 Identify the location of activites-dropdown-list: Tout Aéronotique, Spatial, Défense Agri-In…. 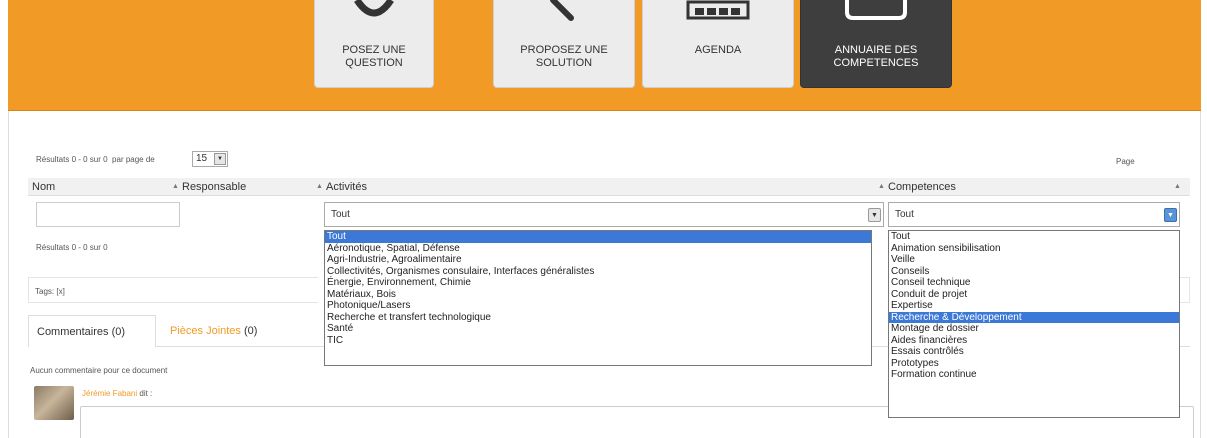
(598, 298).